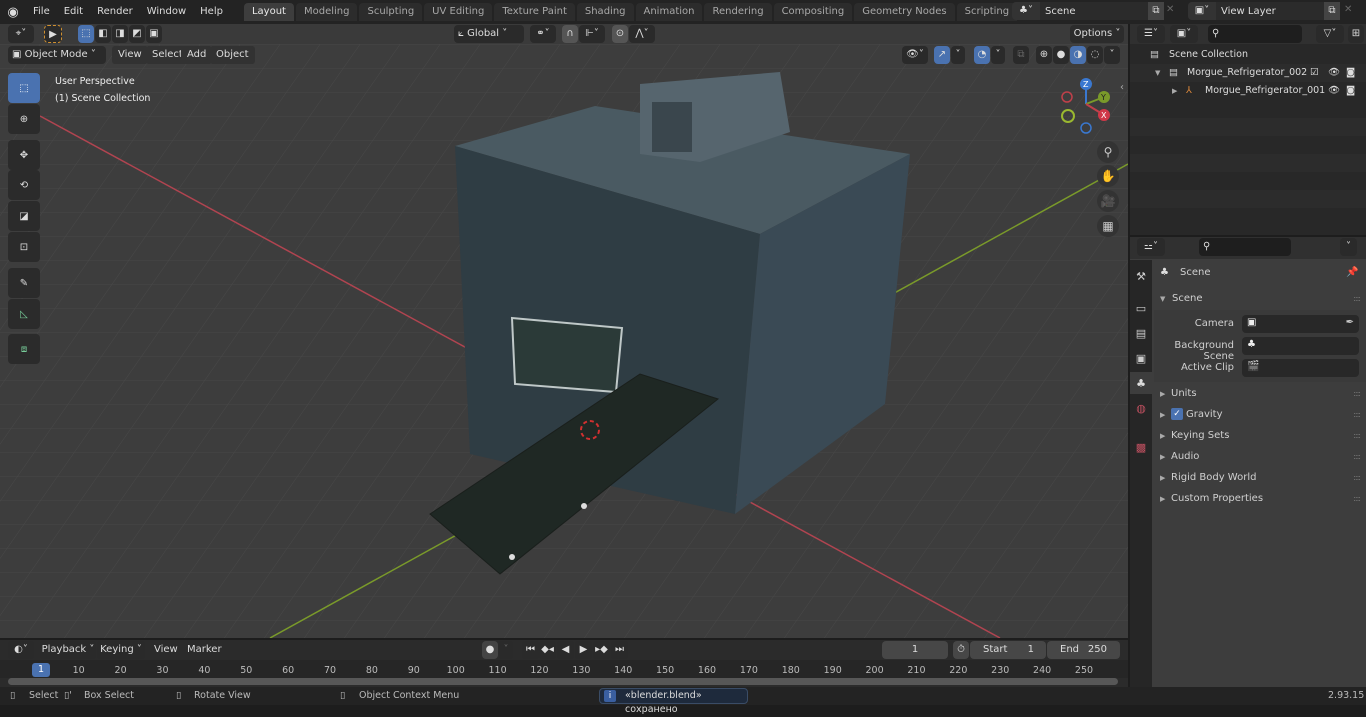 This screenshot has width=1366, height=717. I want to click on play-button: ▶, so click(583, 650).